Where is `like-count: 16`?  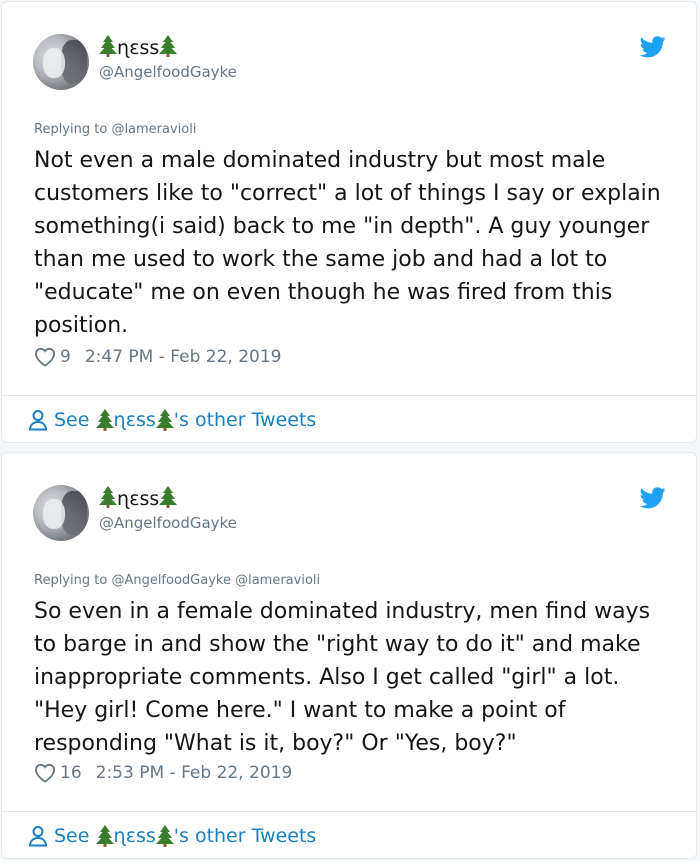 like-count: 16 is located at coordinates (71, 773).